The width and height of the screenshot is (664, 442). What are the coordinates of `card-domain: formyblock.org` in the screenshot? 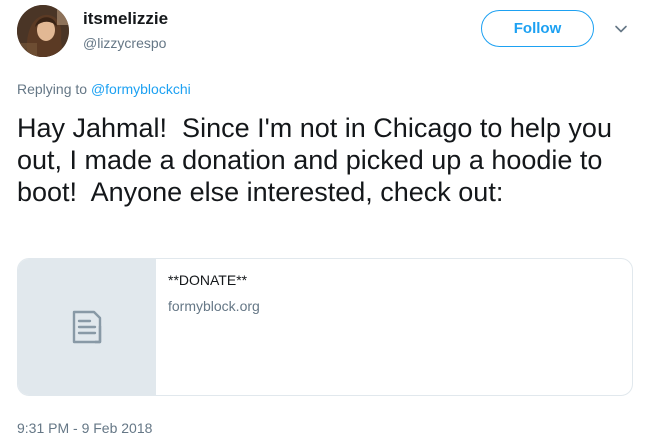 It's located at (214, 306).